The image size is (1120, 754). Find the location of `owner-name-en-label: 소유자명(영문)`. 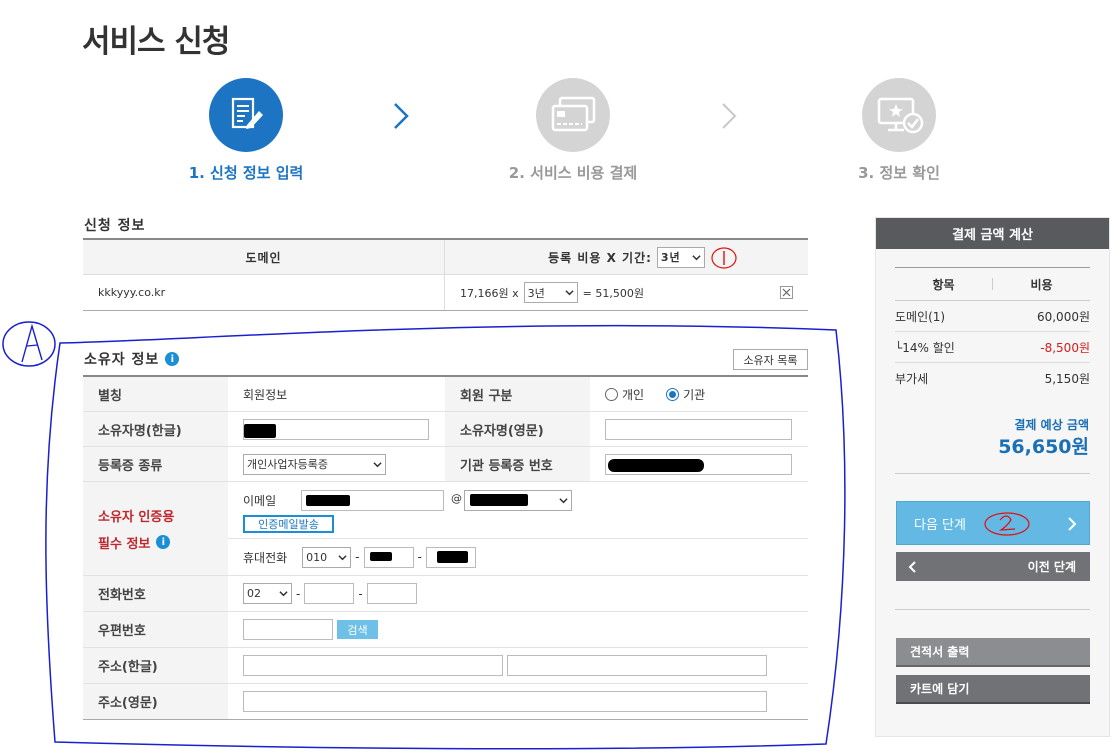

owner-name-en-label: 소유자명(영문) is located at coordinates (517, 429).